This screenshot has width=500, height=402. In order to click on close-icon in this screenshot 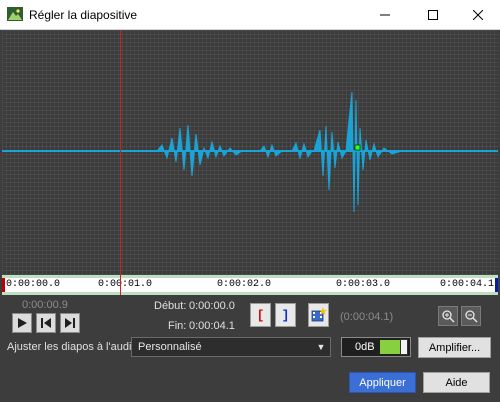, I will do `click(478, 15)`.